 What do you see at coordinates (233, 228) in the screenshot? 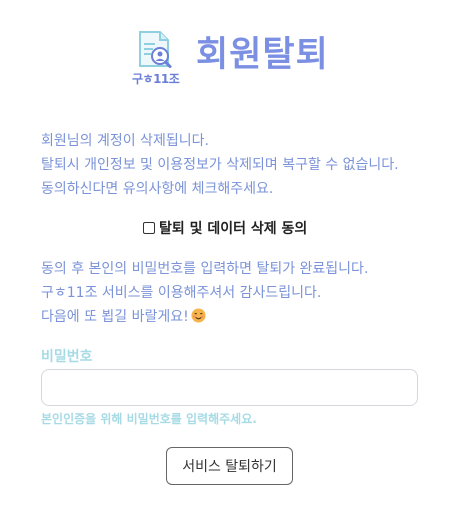
I see `consent-label: 탈퇴 및 데이터 삭제 동의` at bounding box center [233, 228].